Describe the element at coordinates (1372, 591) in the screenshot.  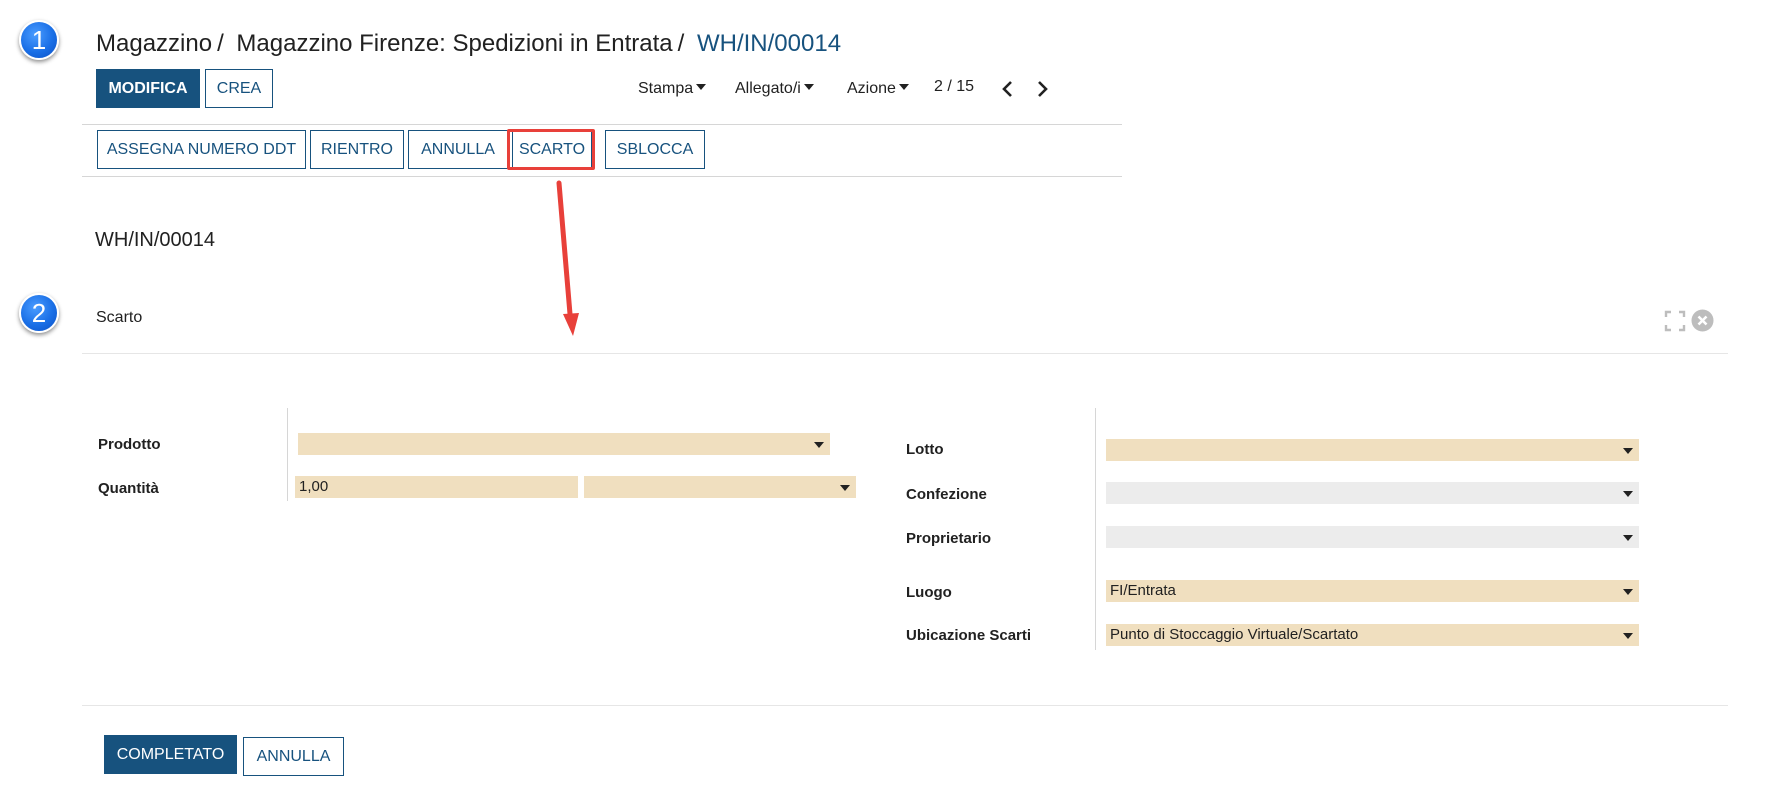
I see `location-select: FI/Entrata` at that location.